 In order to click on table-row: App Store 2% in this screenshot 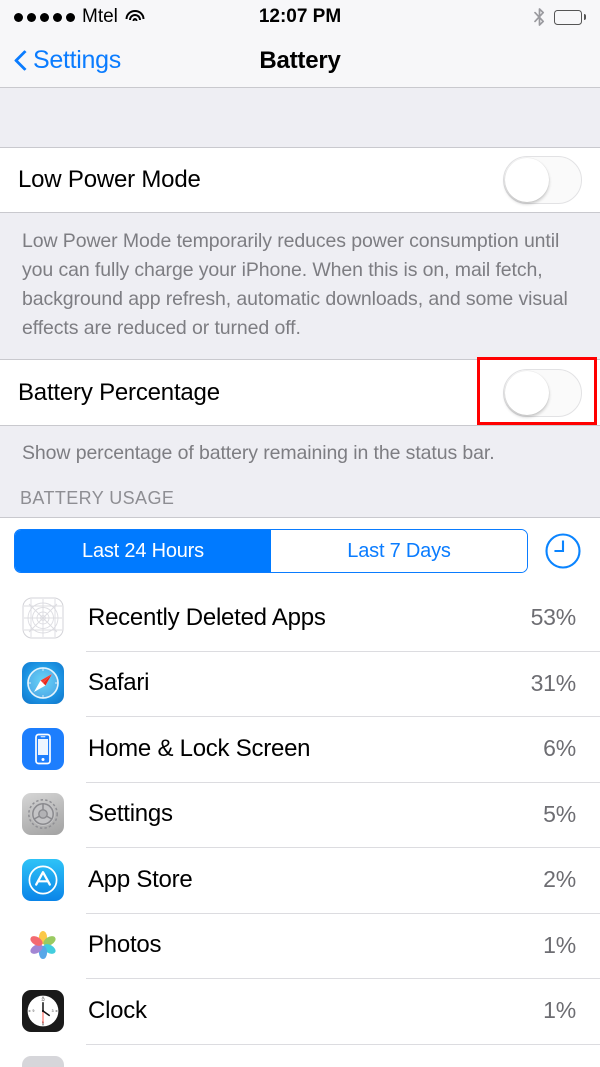, I will do `click(300, 880)`.